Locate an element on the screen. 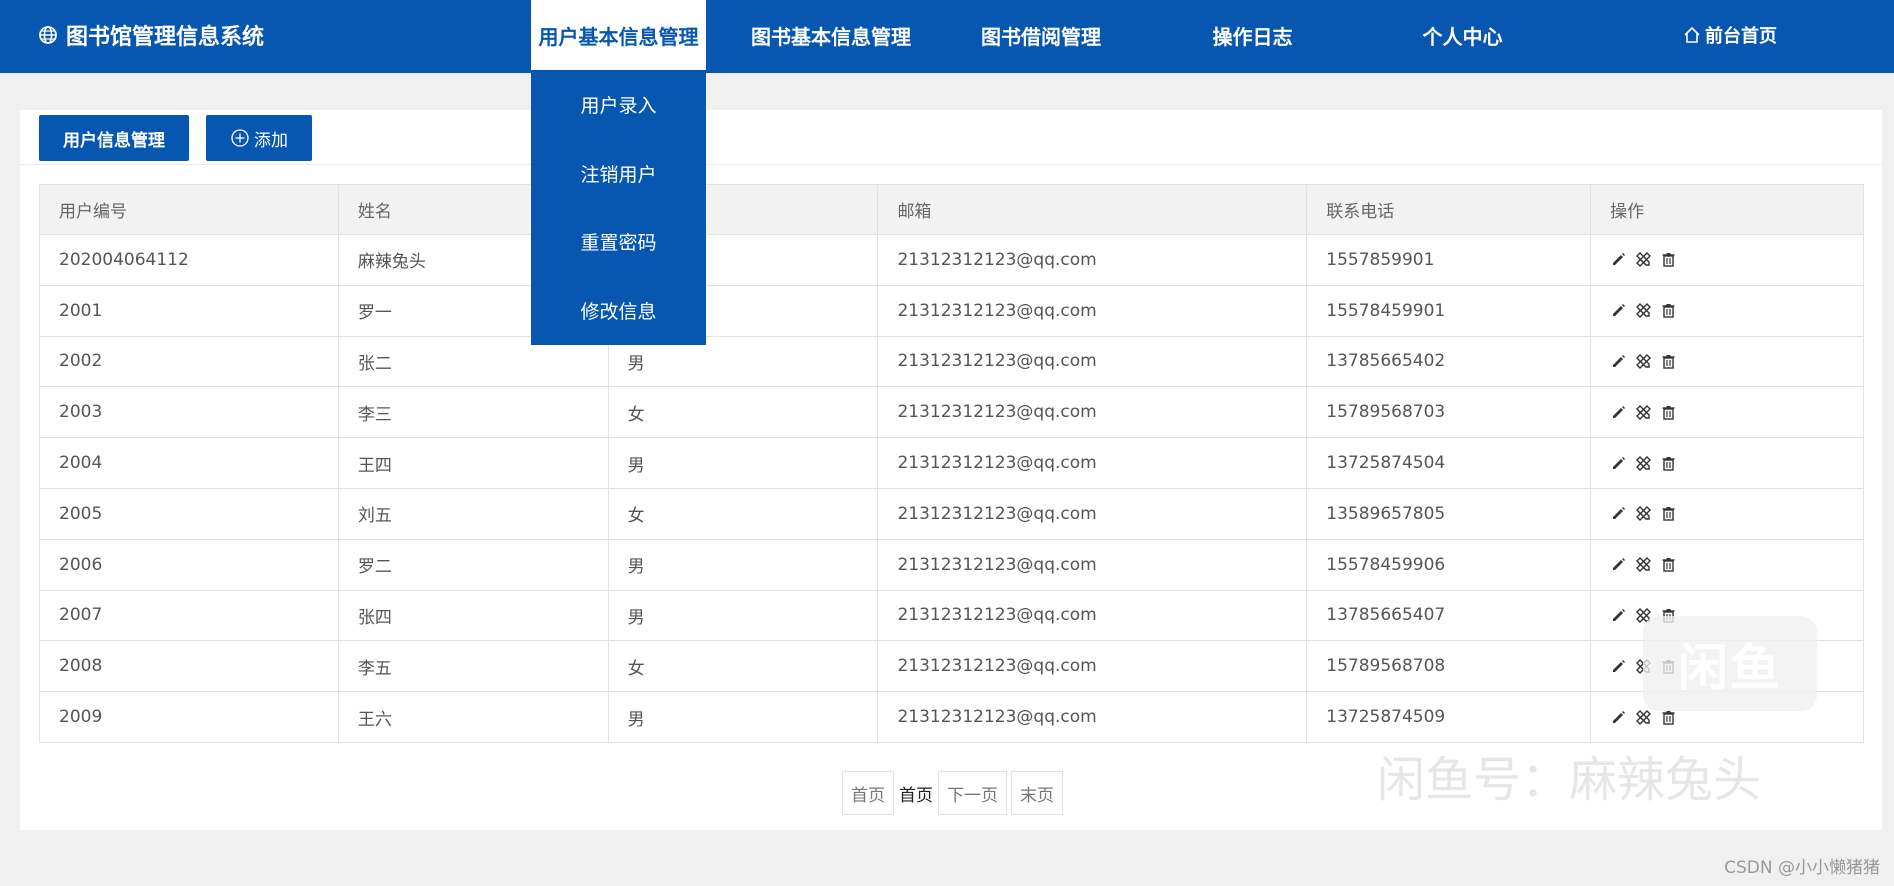 The image size is (1894, 886). nav-user-info: 用户基本信息管理 is located at coordinates (618, 35).